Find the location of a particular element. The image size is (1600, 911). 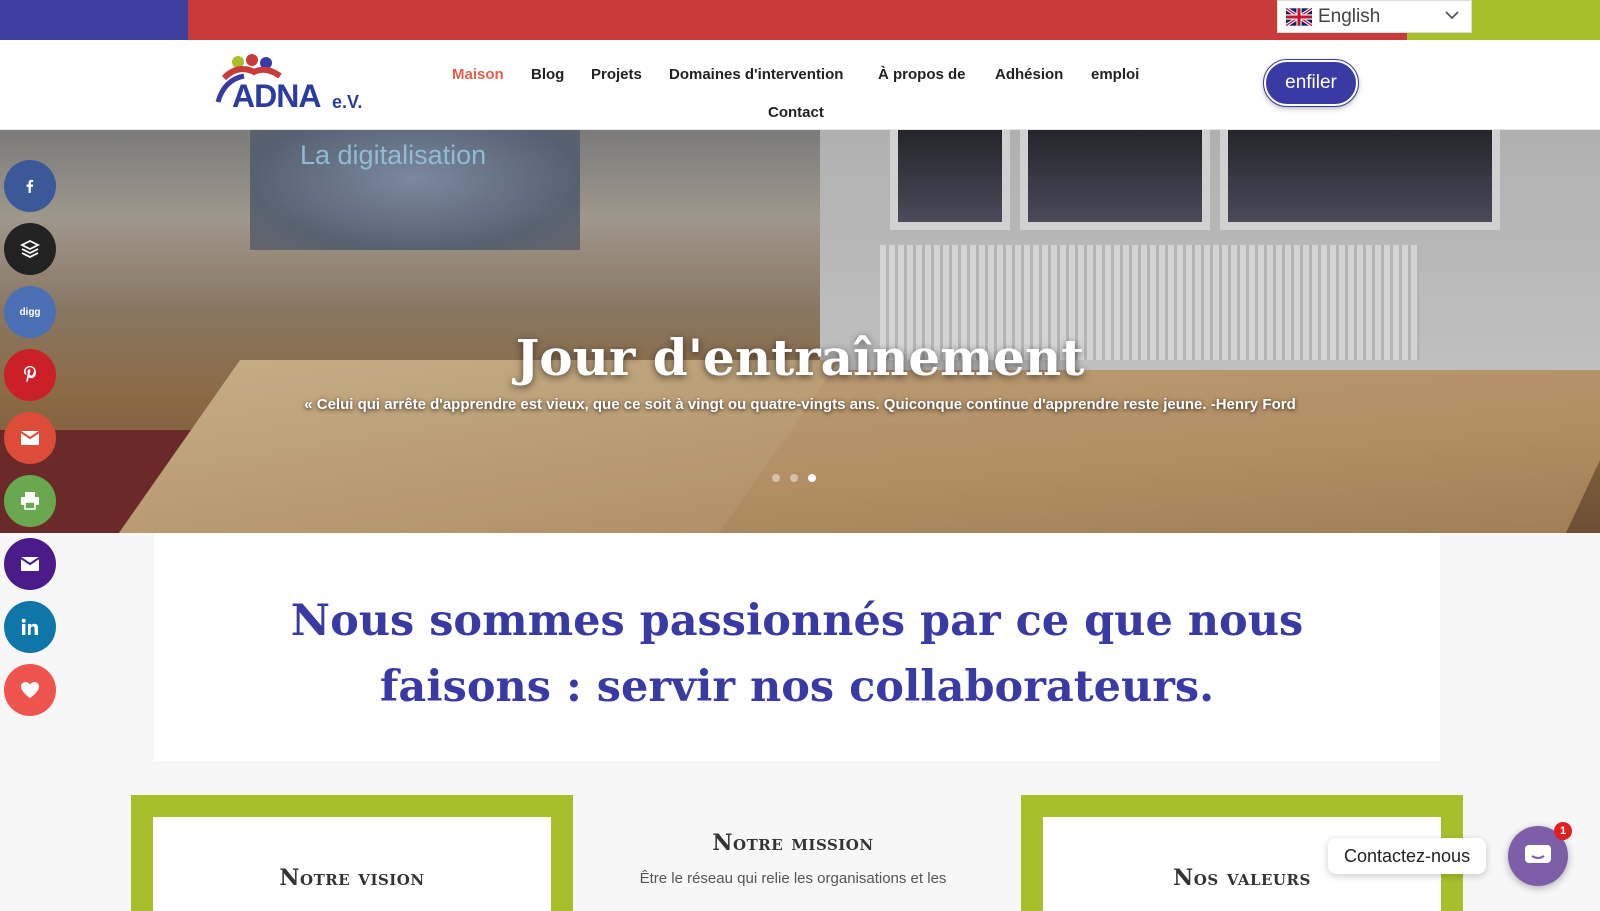

nav-item-domaines: Domaines d'intervention is located at coordinates (756, 74).